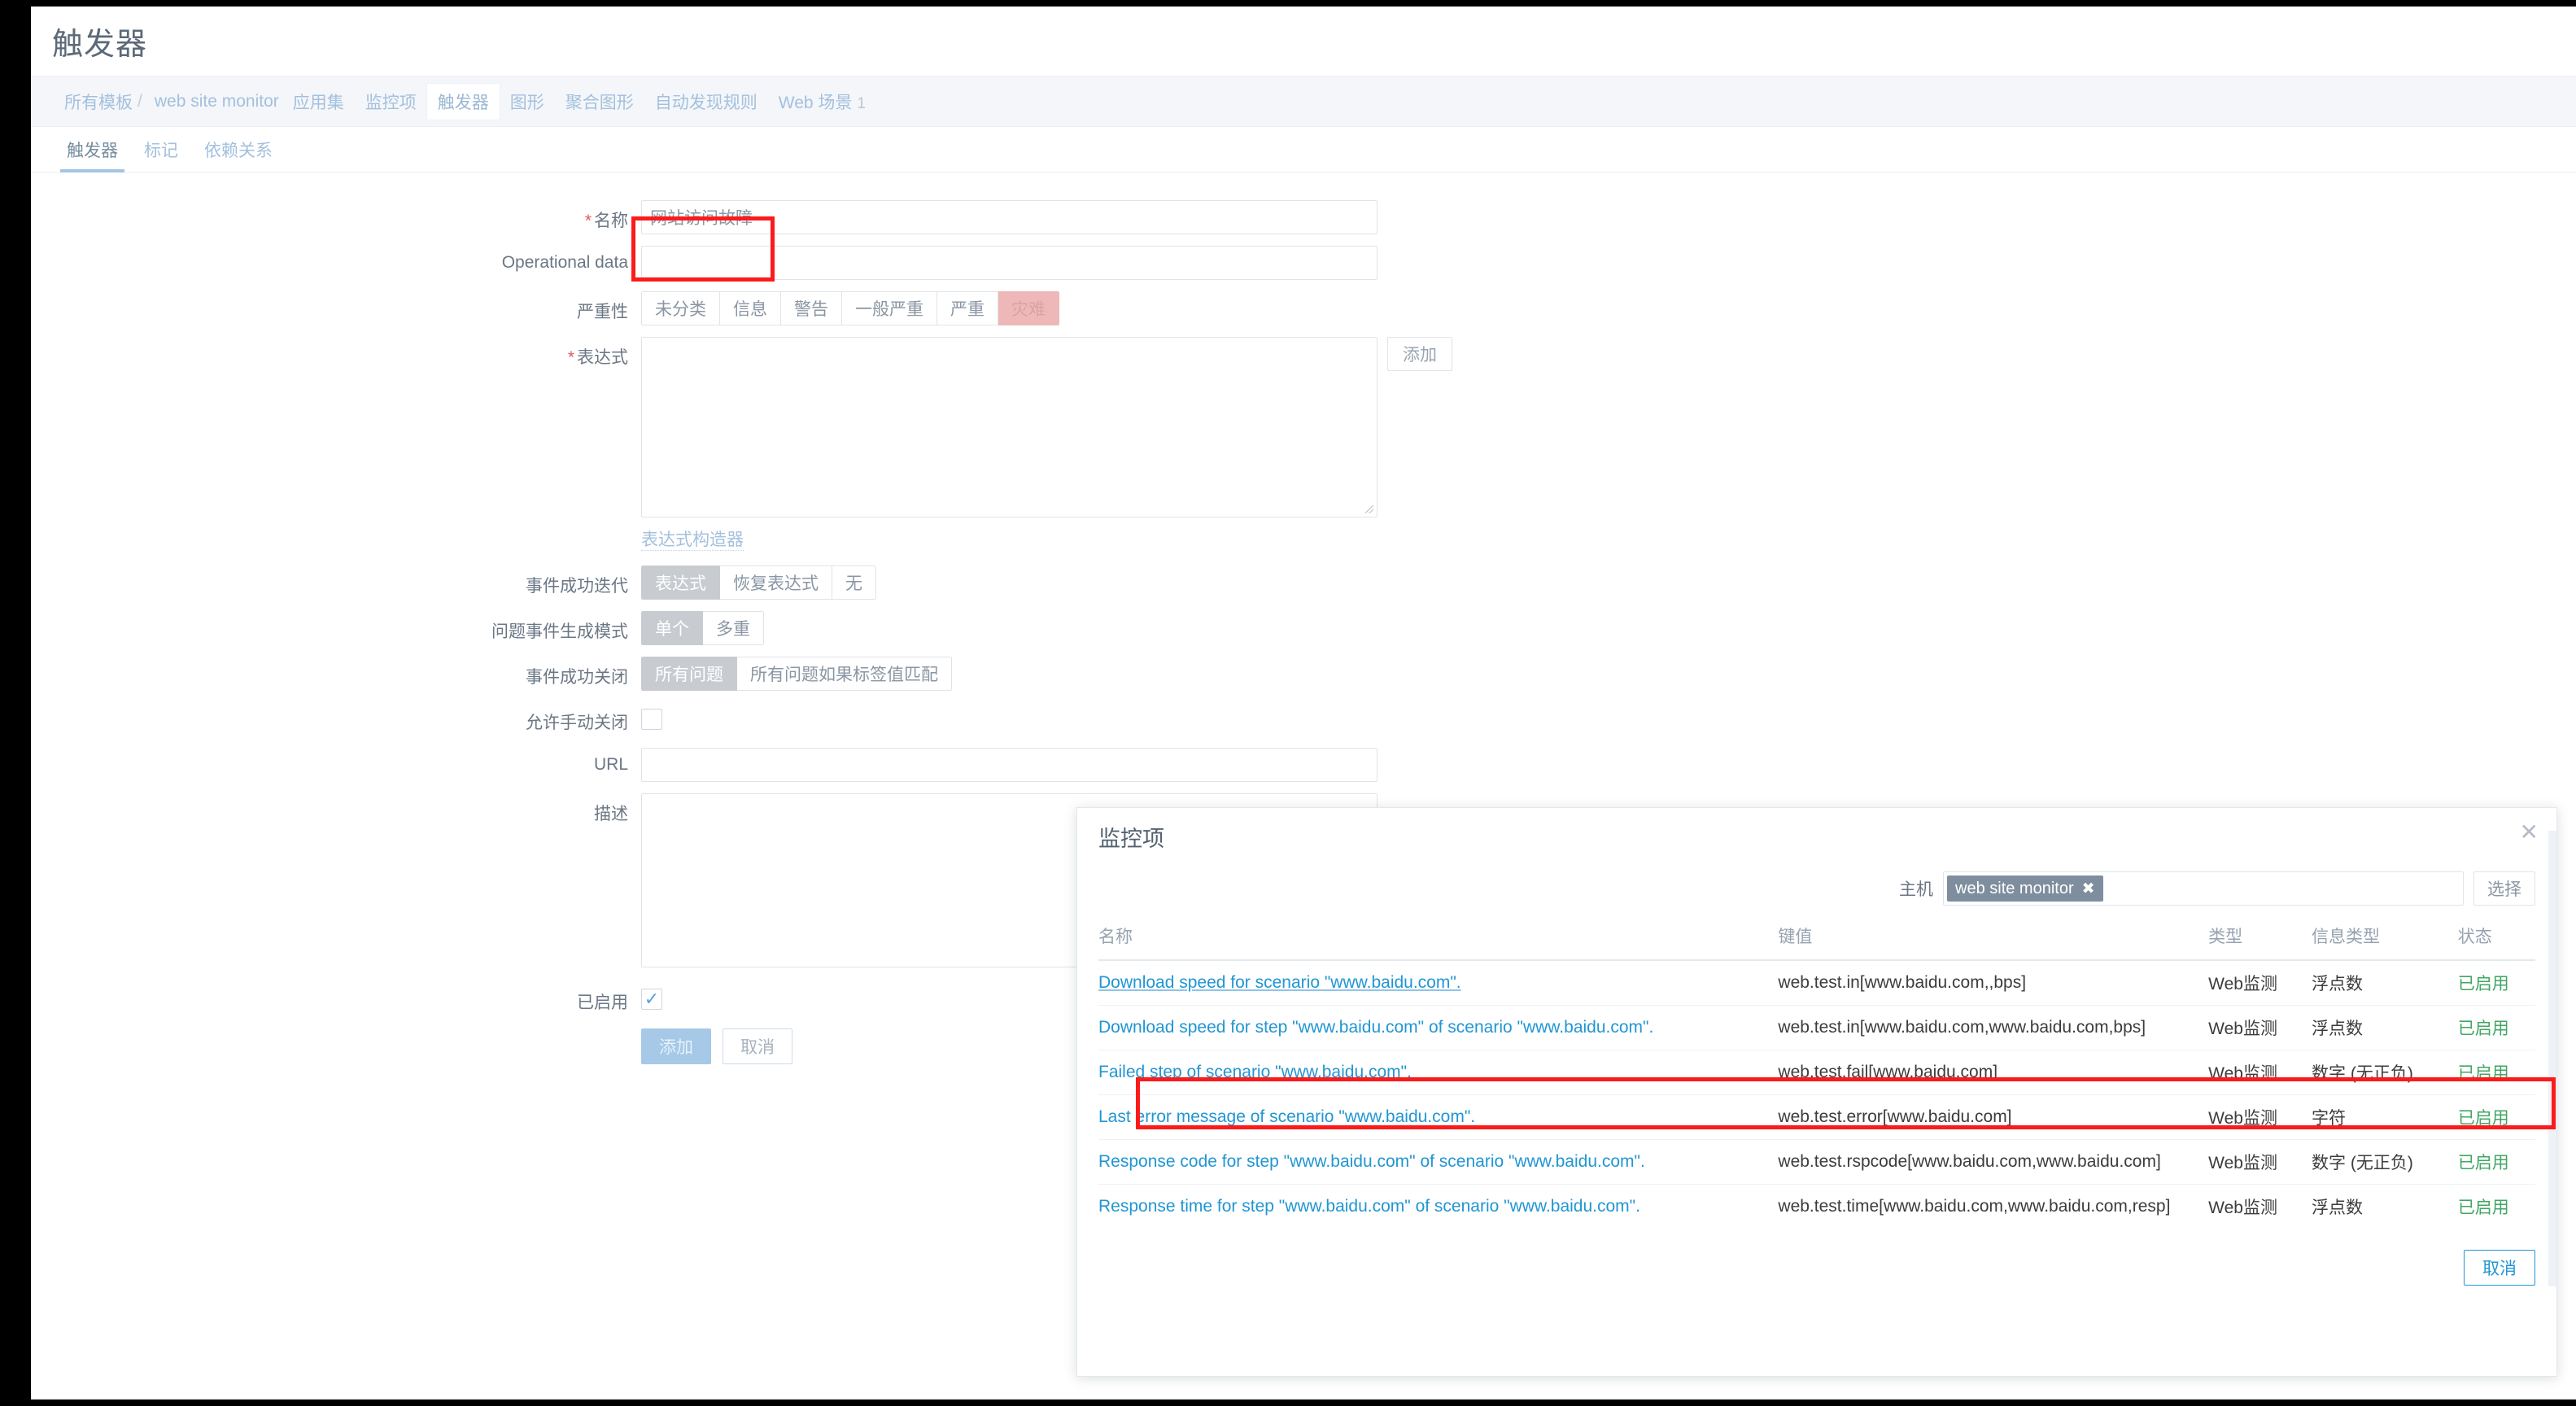  I want to click on ok-event-closes-option-tag-match: 所有问题如果标签值匹配, so click(844, 675).